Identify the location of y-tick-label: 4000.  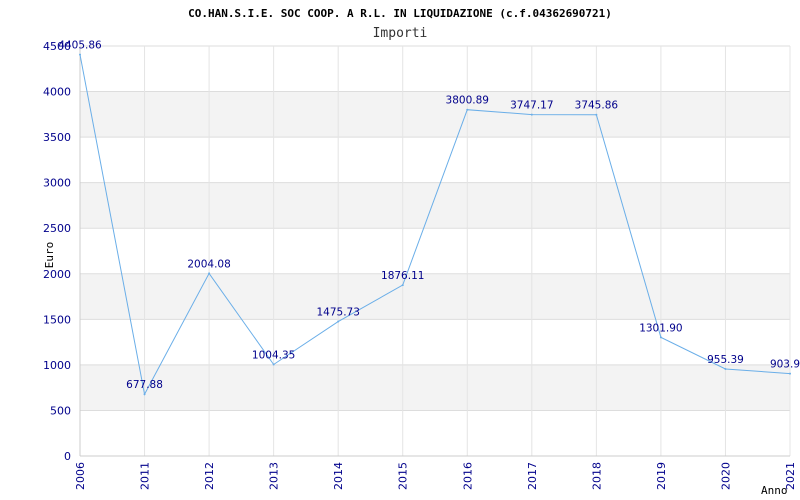
(57, 92).